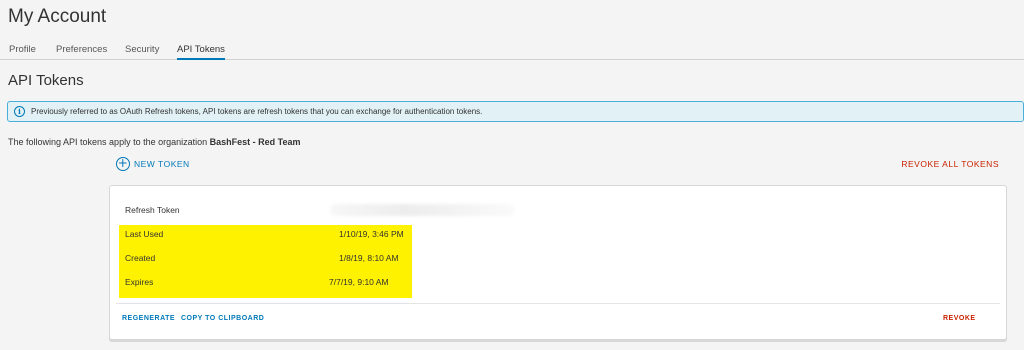  Describe the element at coordinates (139, 282) in the screenshot. I see `expires-label: Expires` at that location.